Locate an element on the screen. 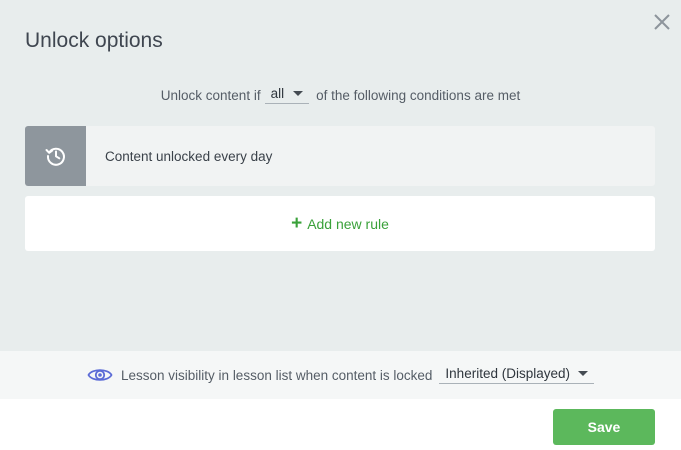 This screenshot has height=450, width=681. add-new-rule-label: Add new rule is located at coordinates (348, 223).